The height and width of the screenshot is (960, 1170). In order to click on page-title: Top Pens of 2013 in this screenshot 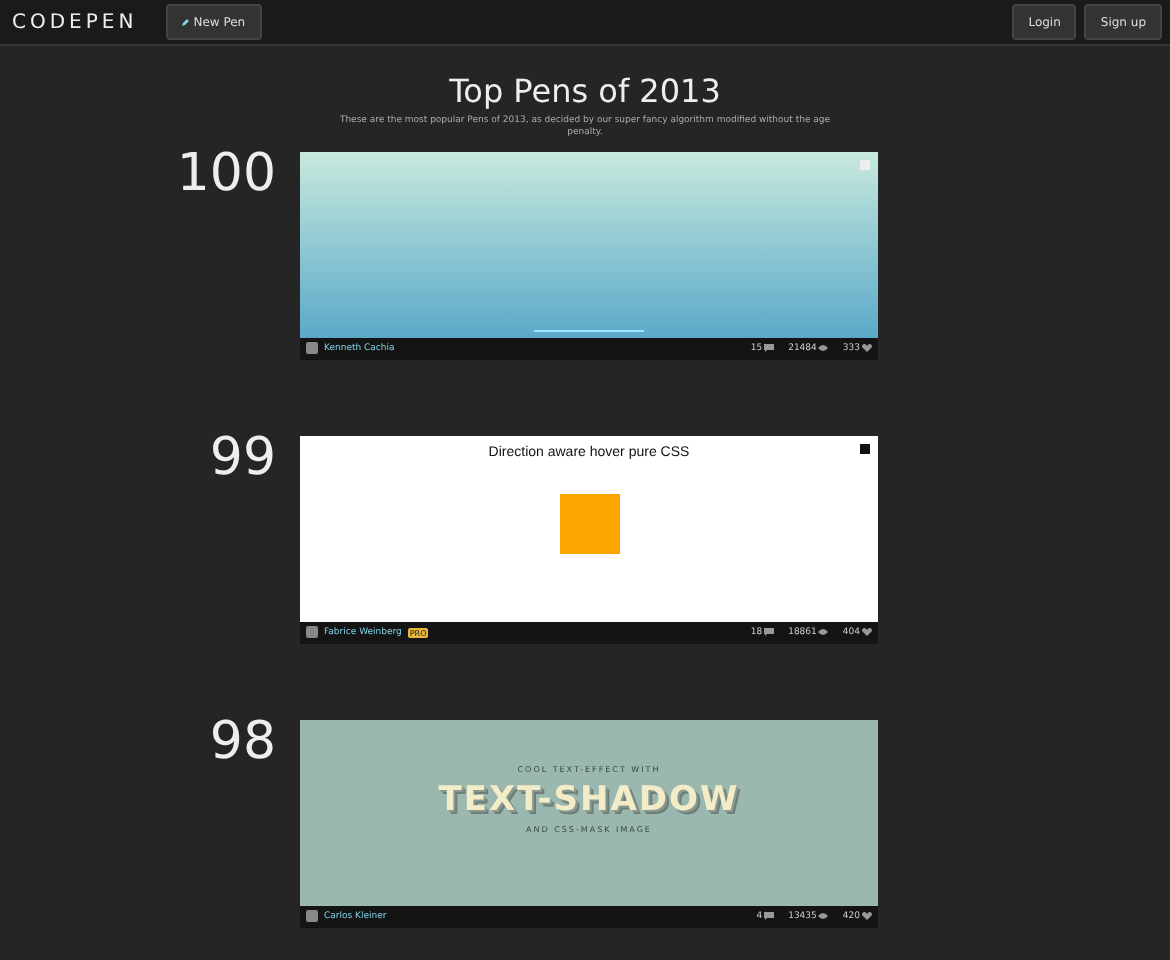, I will do `click(585, 91)`.